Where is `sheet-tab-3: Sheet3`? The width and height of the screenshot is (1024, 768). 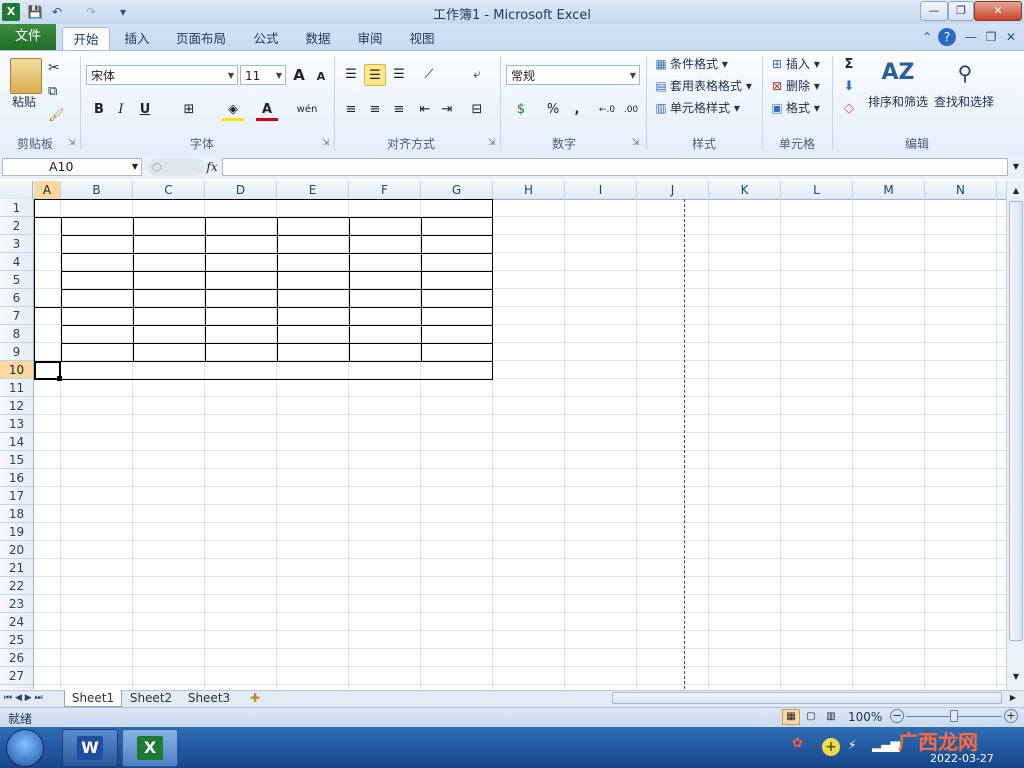
sheet-tab-3: Sheet3 is located at coordinates (209, 698).